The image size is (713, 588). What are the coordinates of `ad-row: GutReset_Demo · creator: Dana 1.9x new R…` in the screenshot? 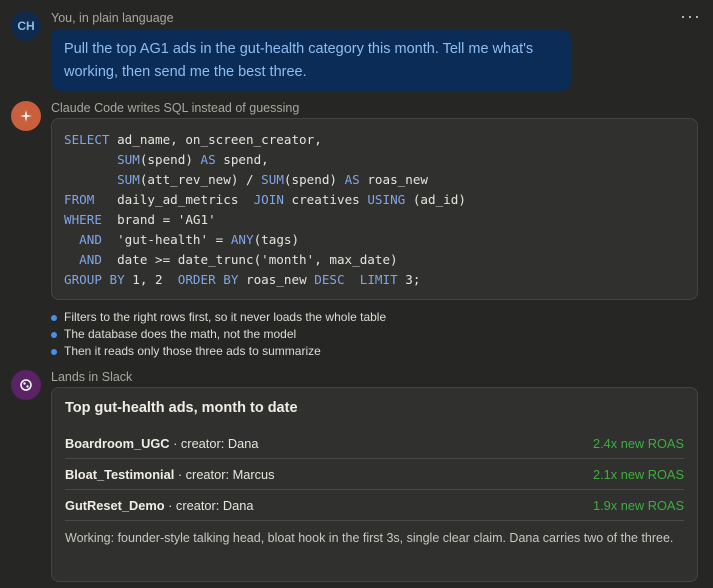 It's located at (374, 505).